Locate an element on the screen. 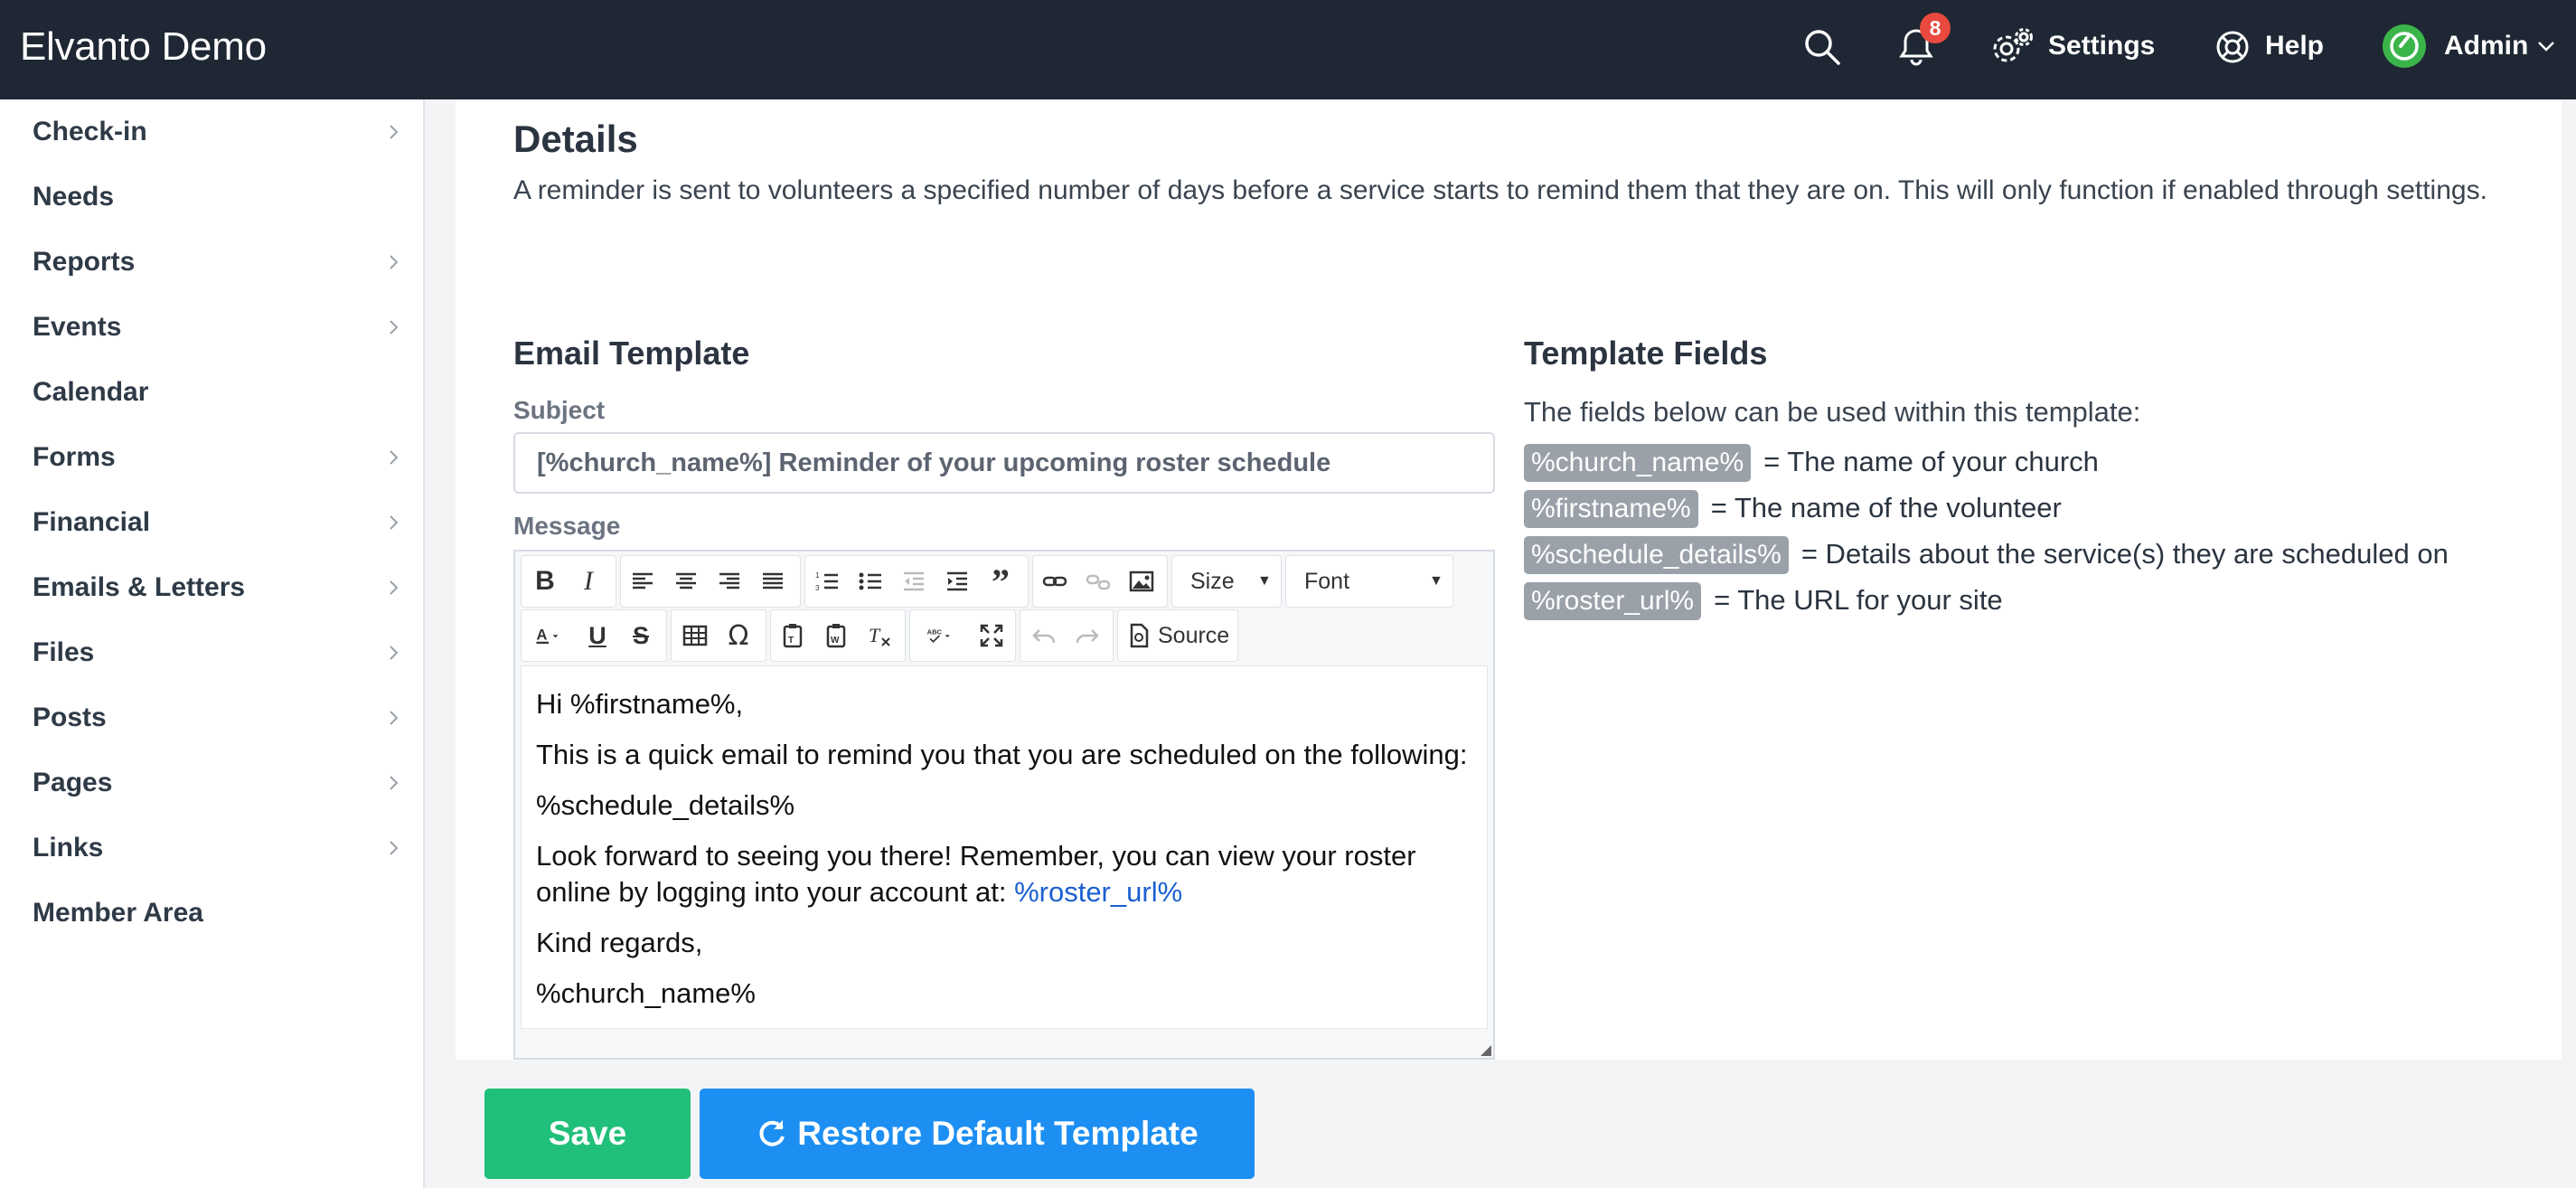  settings-link: Settings is located at coordinates (2102, 49).